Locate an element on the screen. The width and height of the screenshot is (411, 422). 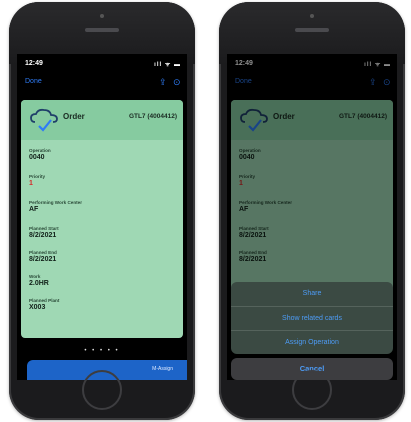
field-value: 1 is located at coordinates (31, 183).